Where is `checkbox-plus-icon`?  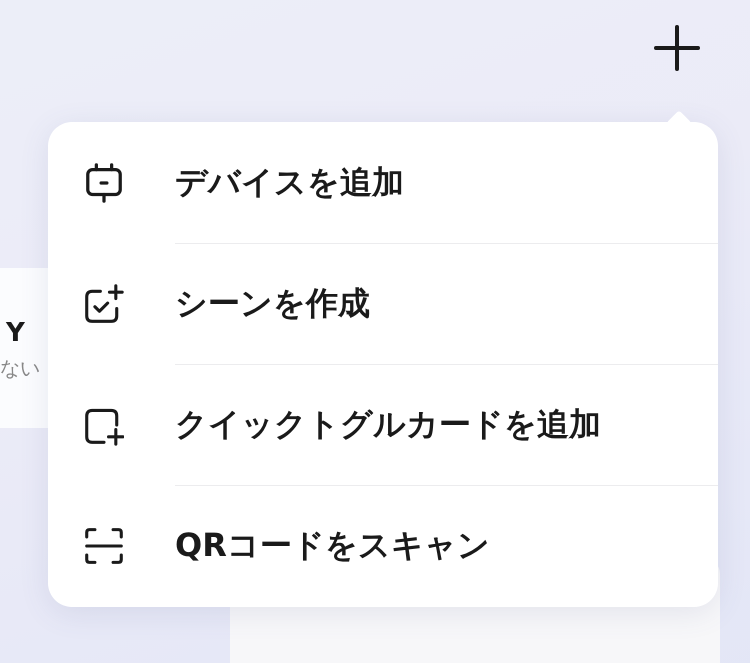 checkbox-plus-icon is located at coordinates (104, 303).